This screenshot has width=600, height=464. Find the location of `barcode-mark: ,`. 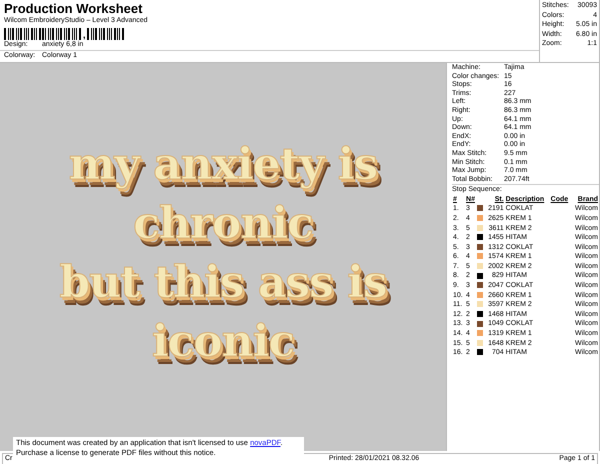

barcode-mark: , is located at coordinates (84, 35).